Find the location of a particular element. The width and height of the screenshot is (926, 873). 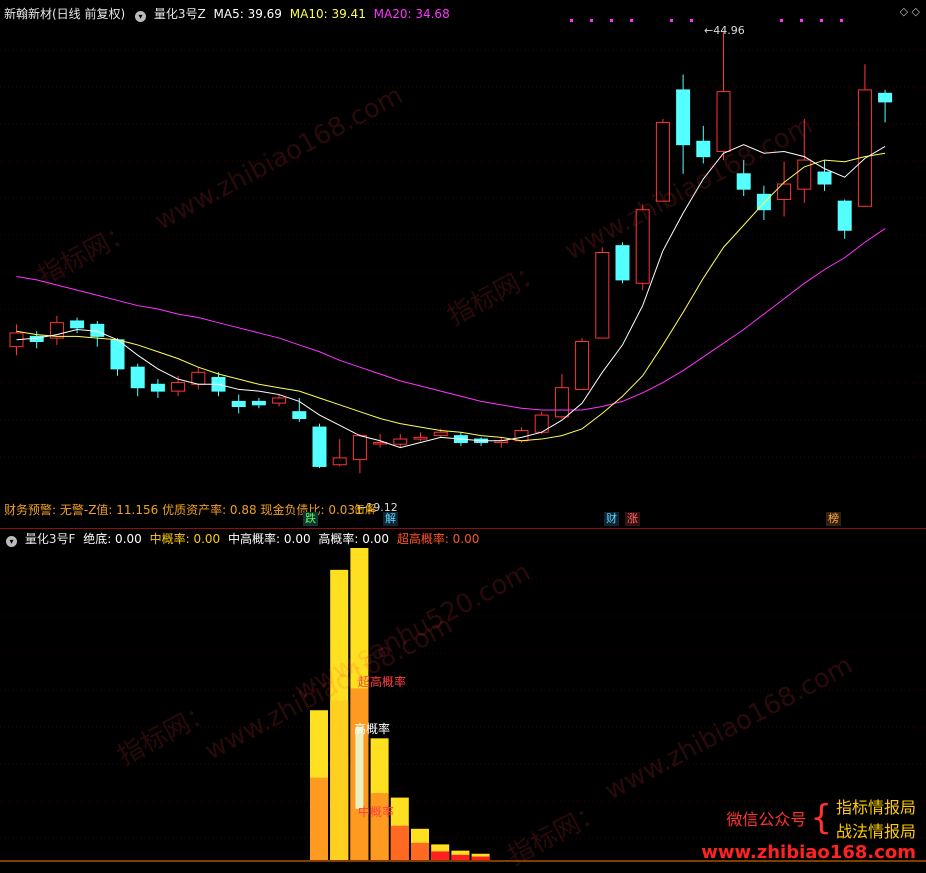

pane-controls: ◇ ◇ is located at coordinates (910, 11).